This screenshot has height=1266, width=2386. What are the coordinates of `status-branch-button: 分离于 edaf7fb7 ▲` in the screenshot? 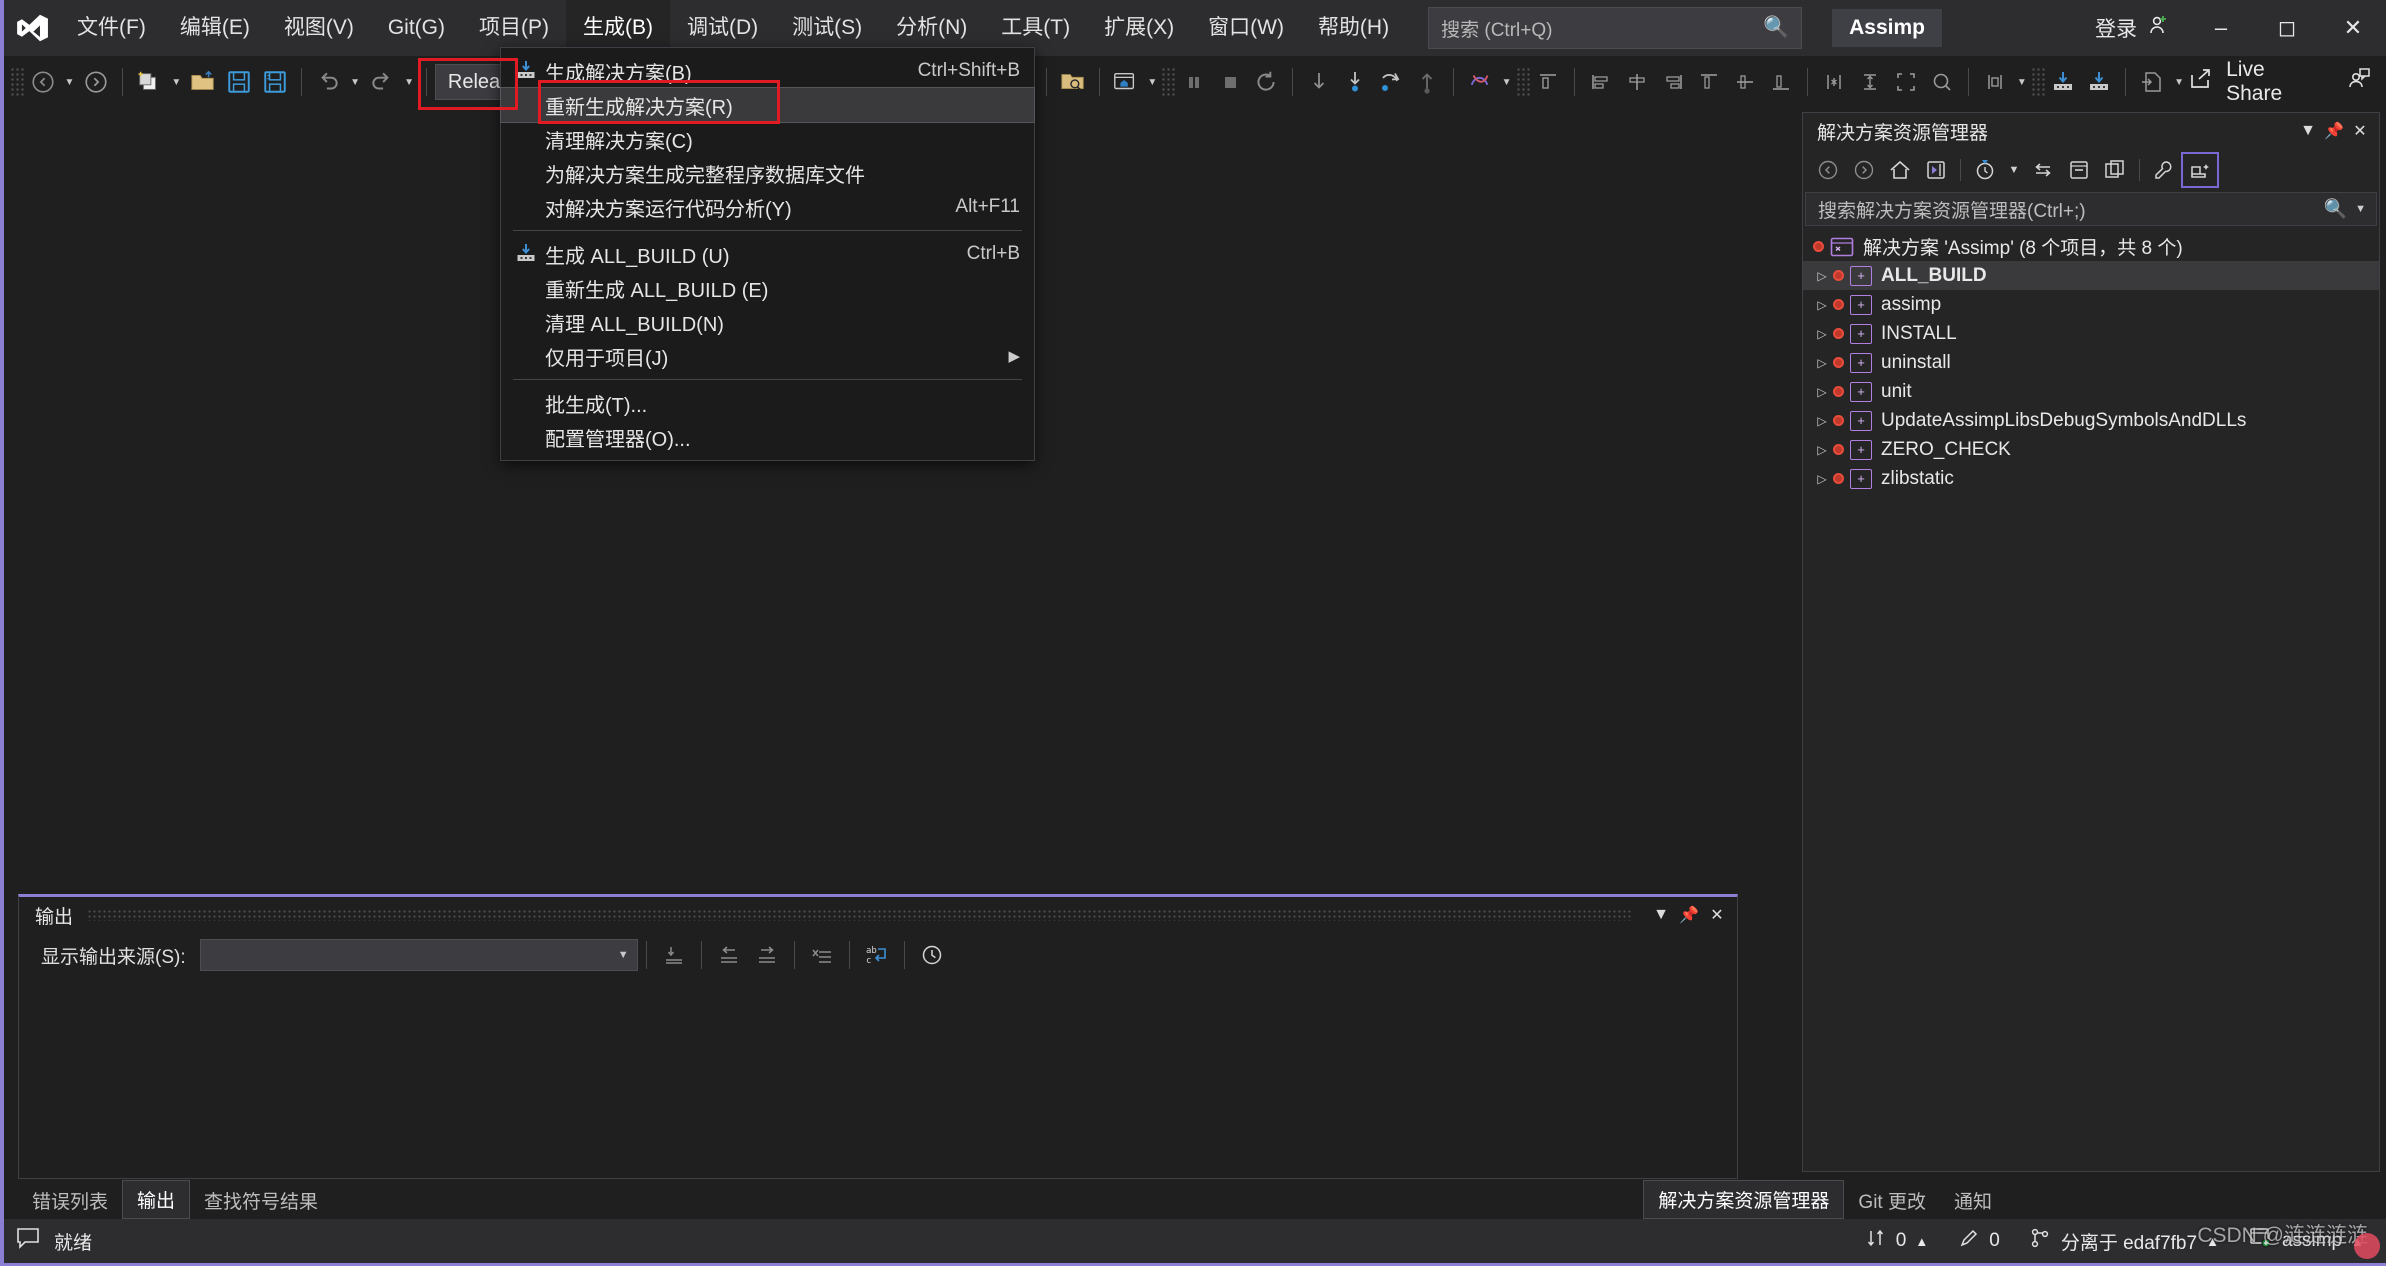 It's located at (2124, 1241).